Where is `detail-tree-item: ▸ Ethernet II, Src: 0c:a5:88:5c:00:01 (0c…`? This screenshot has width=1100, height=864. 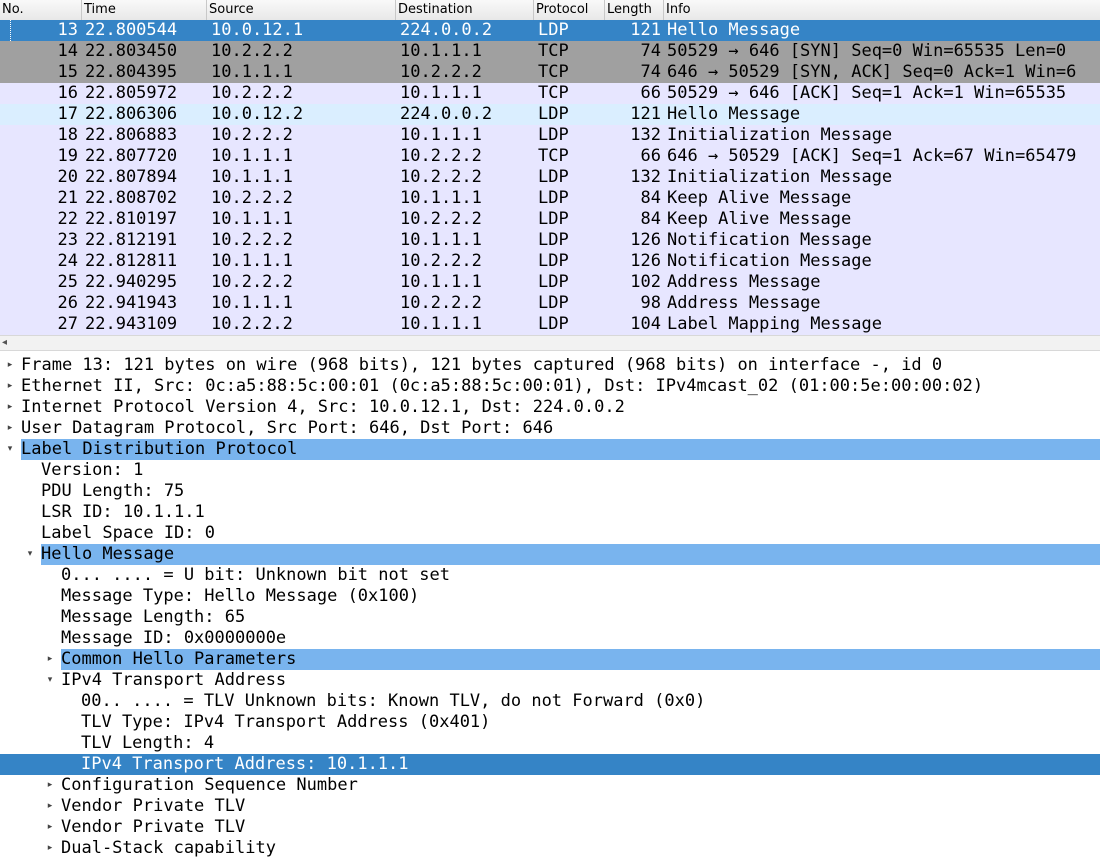
detail-tree-item: ▸ Ethernet II, Src: 0c:a5:88:5c:00:01 (0c… is located at coordinates (550, 386).